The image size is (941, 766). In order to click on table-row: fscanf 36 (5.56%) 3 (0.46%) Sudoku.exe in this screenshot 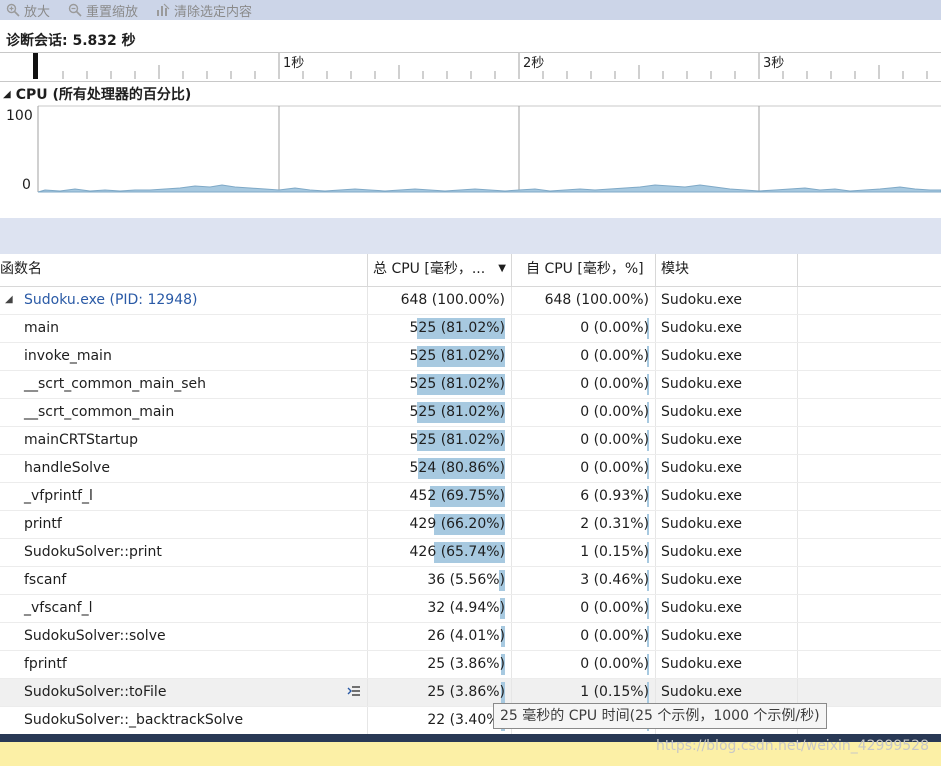, I will do `click(470, 581)`.